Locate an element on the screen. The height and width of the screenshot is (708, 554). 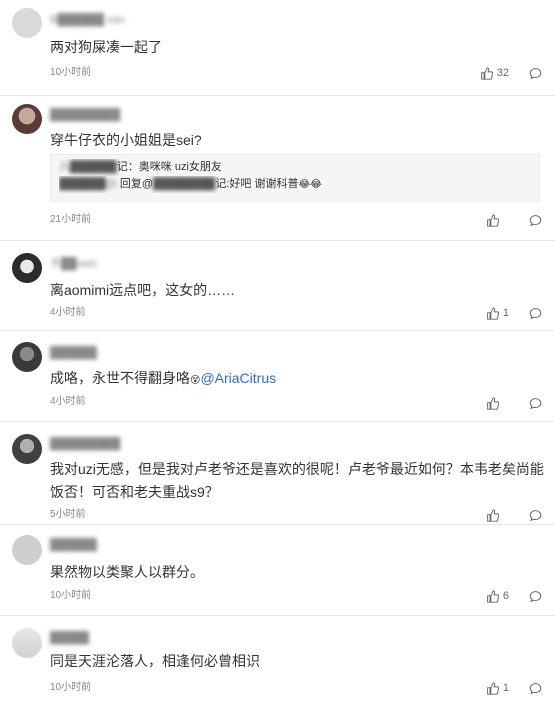
reply-line: ██████小 回复@████████记:好吧 谢谢科普😂😂 is located at coordinates (295, 184).